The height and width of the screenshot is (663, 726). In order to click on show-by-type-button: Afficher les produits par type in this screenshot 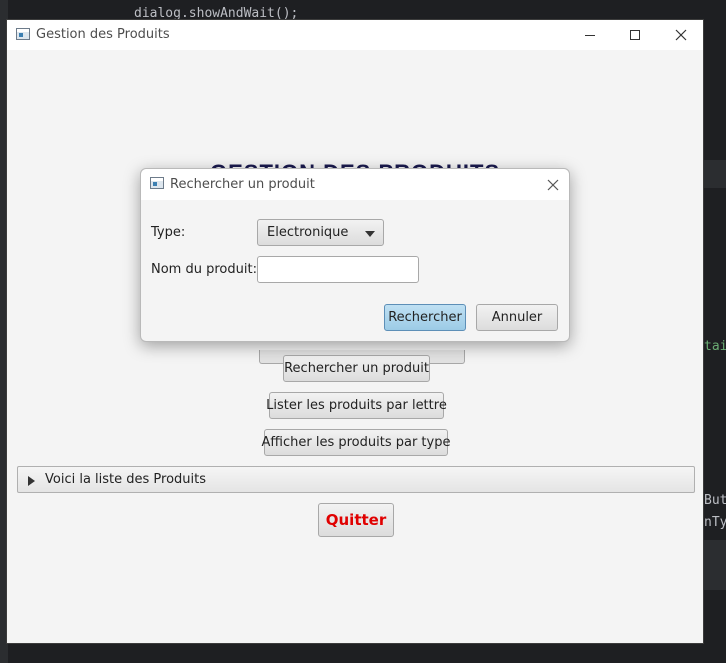, I will do `click(356, 442)`.